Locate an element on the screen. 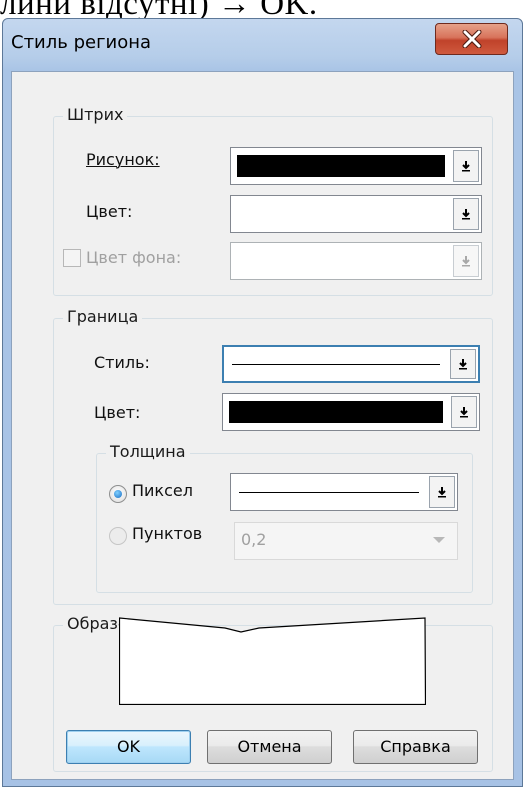  border-group-title: Граница is located at coordinates (103, 316).